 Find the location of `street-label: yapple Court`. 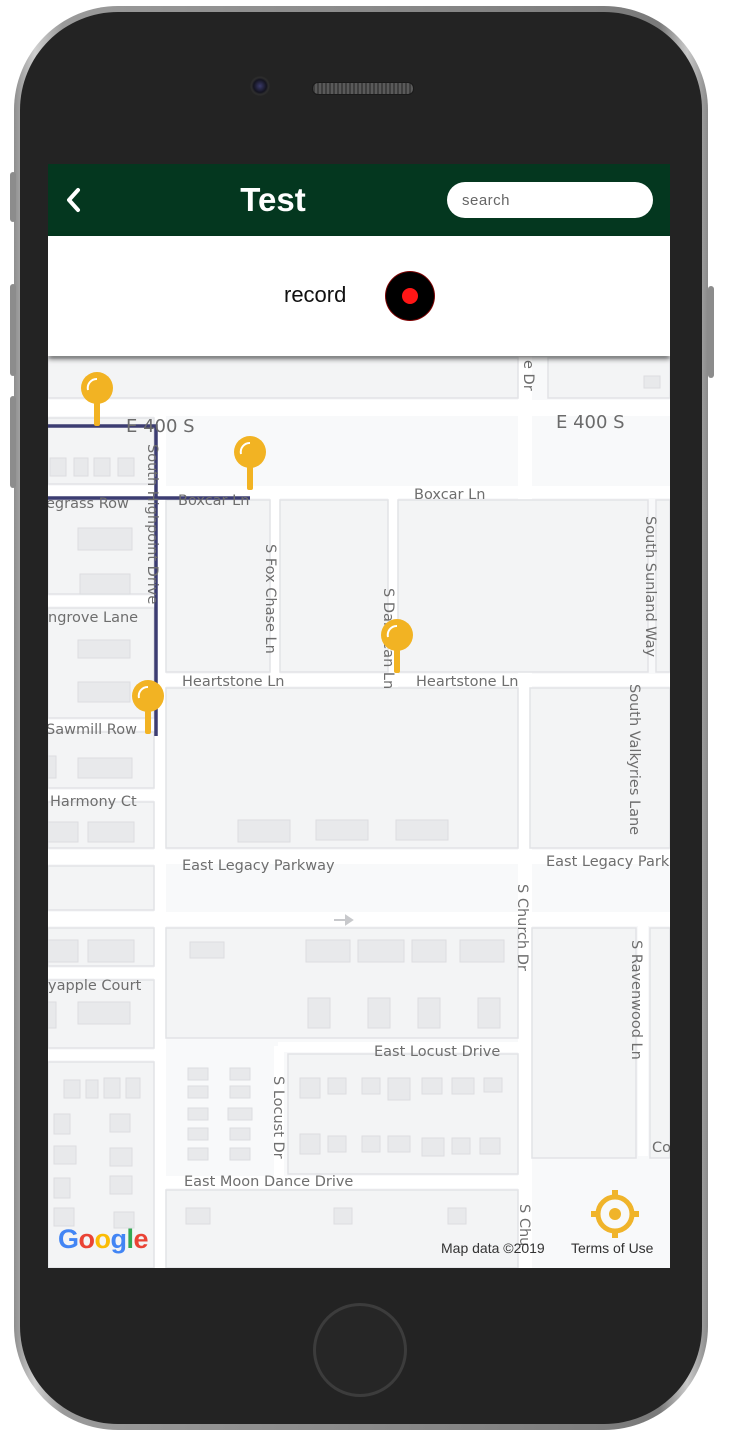

street-label: yapple Court is located at coordinates (95, 986).